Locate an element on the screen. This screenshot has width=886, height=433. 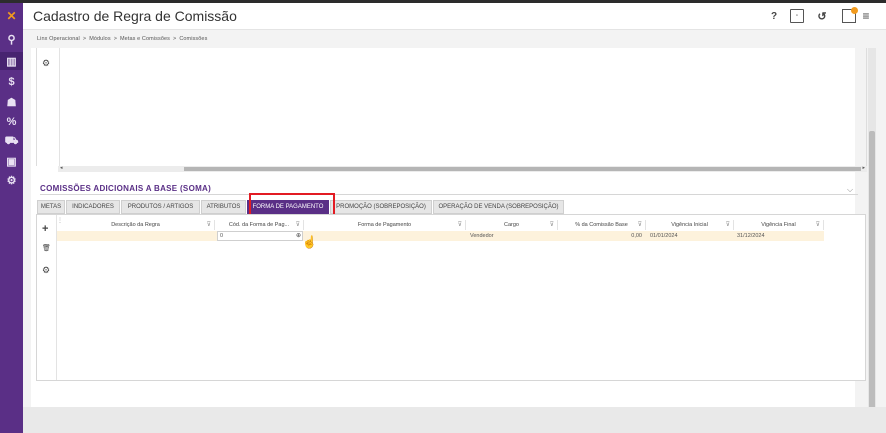
column-header: Descrição da Regra ⊽ is located at coordinates (136, 225).